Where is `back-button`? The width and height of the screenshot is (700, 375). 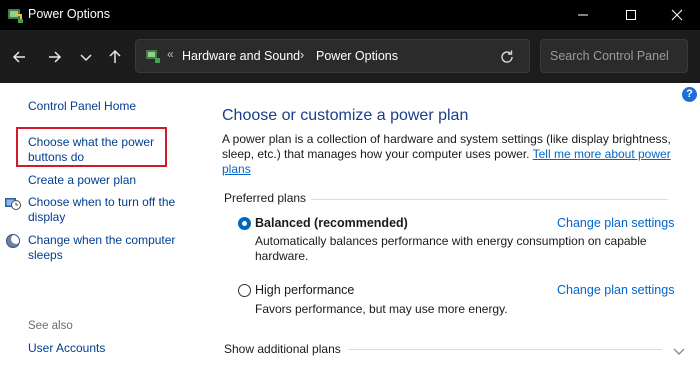
back-button is located at coordinates (20, 57).